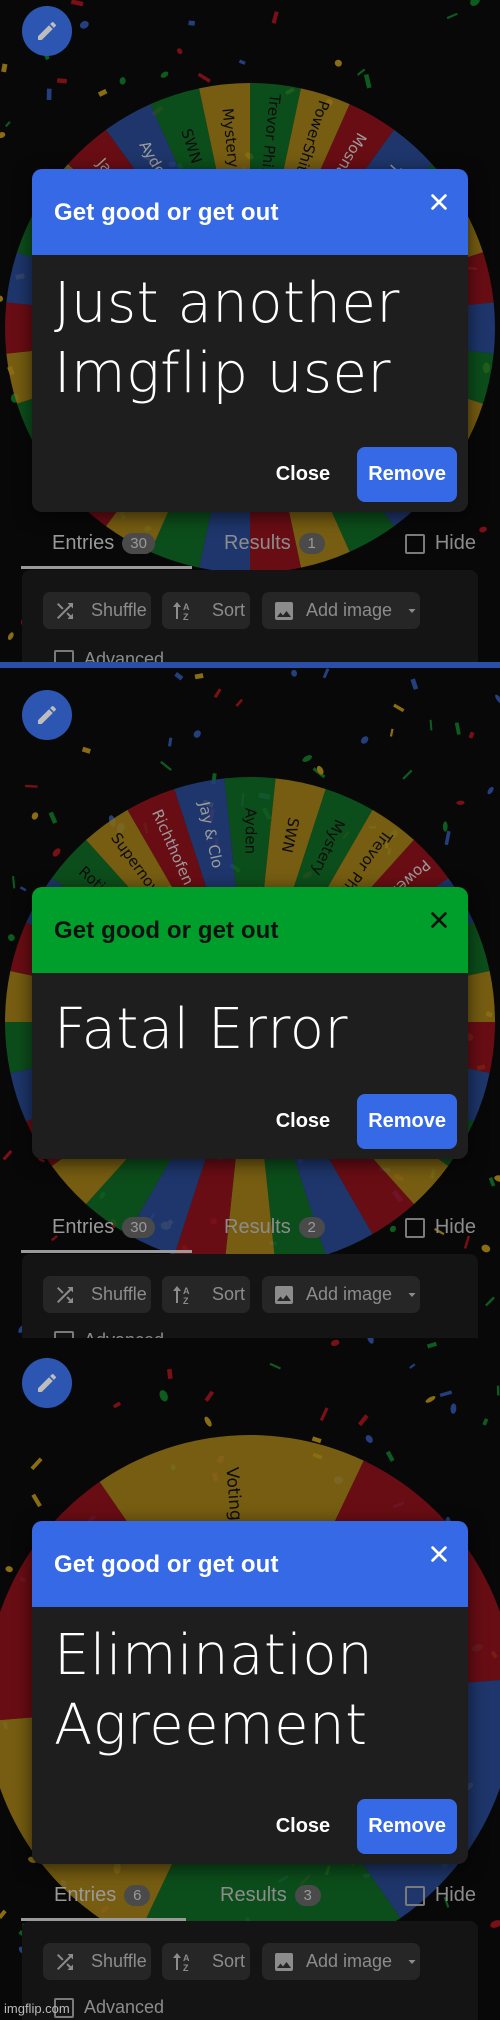 This screenshot has width=500, height=2020. Describe the element at coordinates (37, 2008) in the screenshot. I see `imgflip-watermark: imgflip.com` at that location.